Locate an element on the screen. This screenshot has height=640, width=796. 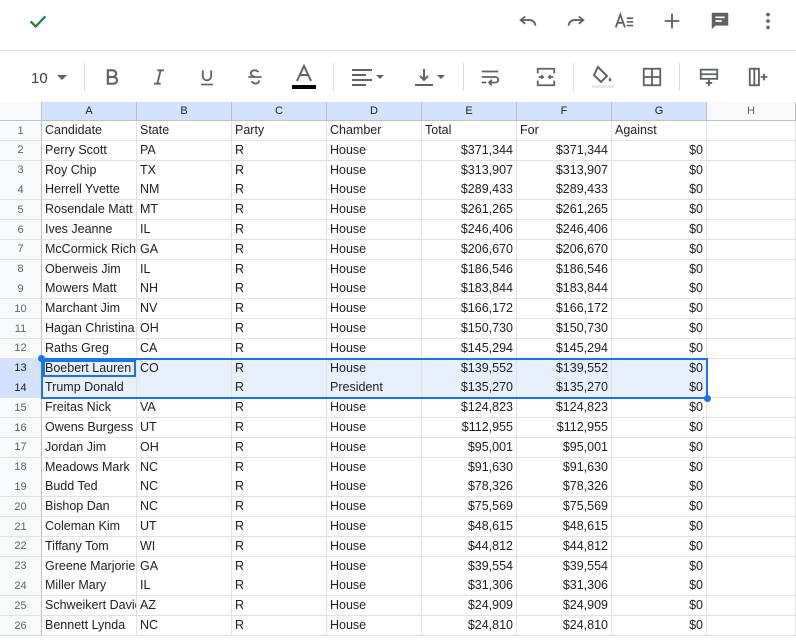
cell-a8: Oberweis Jim is located at coordinates (89, 269).